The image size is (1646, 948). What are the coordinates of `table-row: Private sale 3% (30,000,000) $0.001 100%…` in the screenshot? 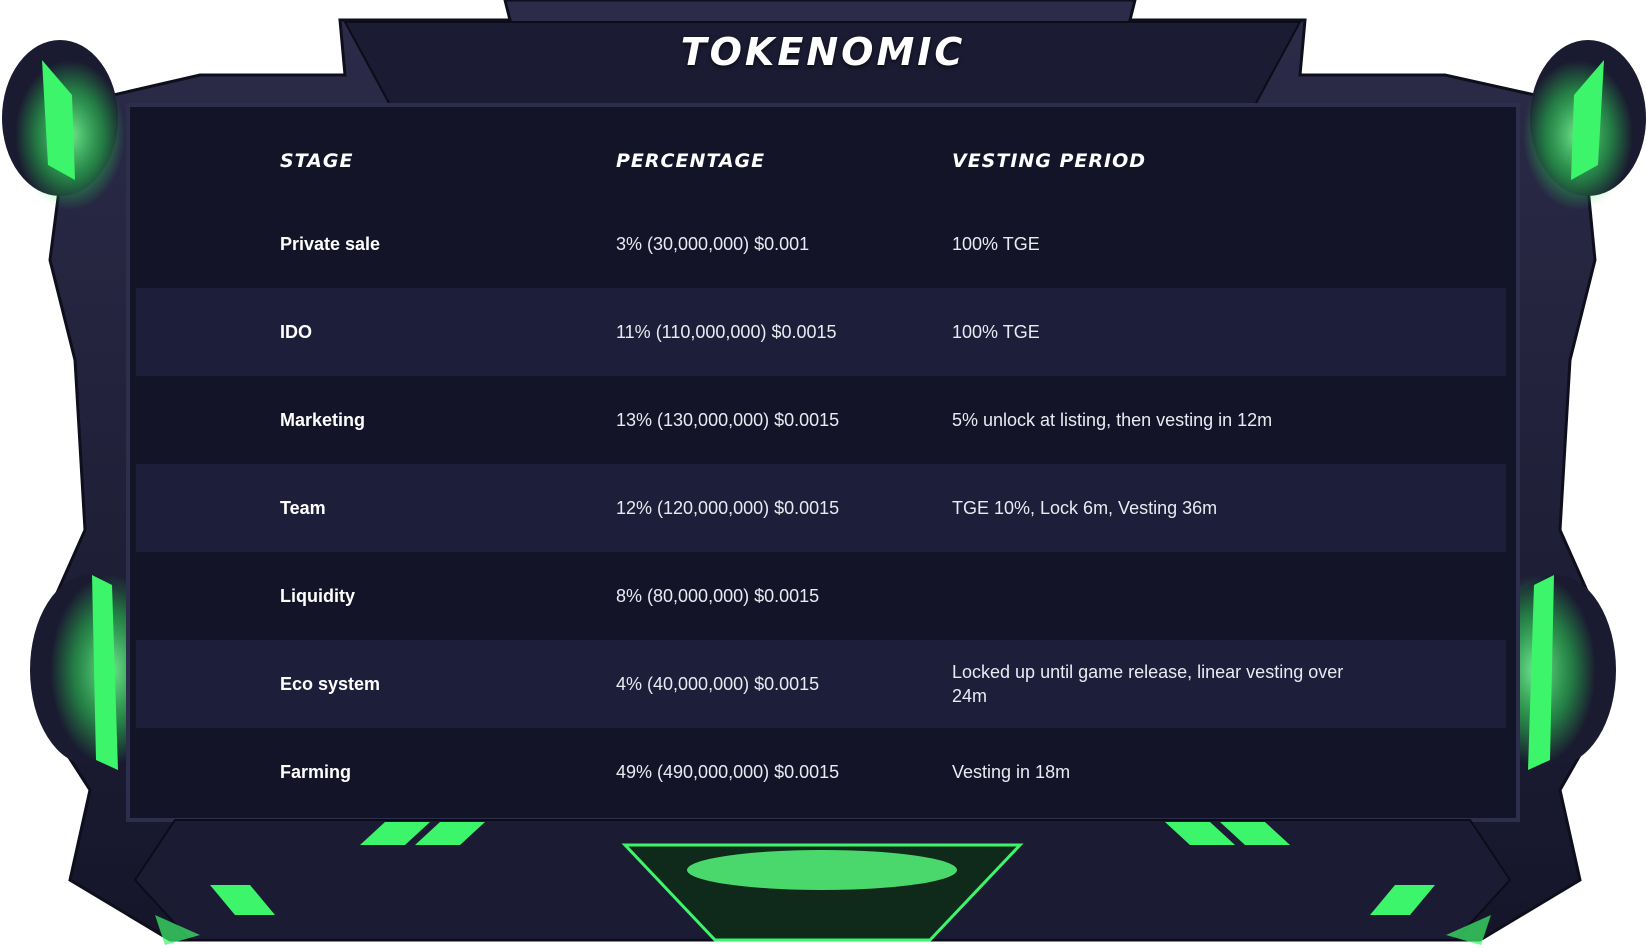 It's located at (821, 244).